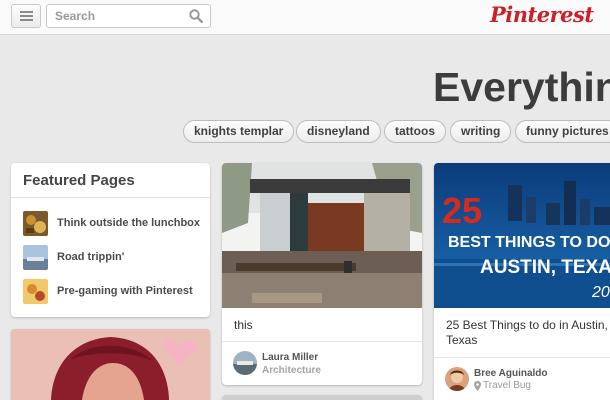 The height and width of the screenshot is (400, 610). What do you see at coordinates (477, 386) in the screenshot?
I see `location-pin-icon` at bounding box center [477, 386].